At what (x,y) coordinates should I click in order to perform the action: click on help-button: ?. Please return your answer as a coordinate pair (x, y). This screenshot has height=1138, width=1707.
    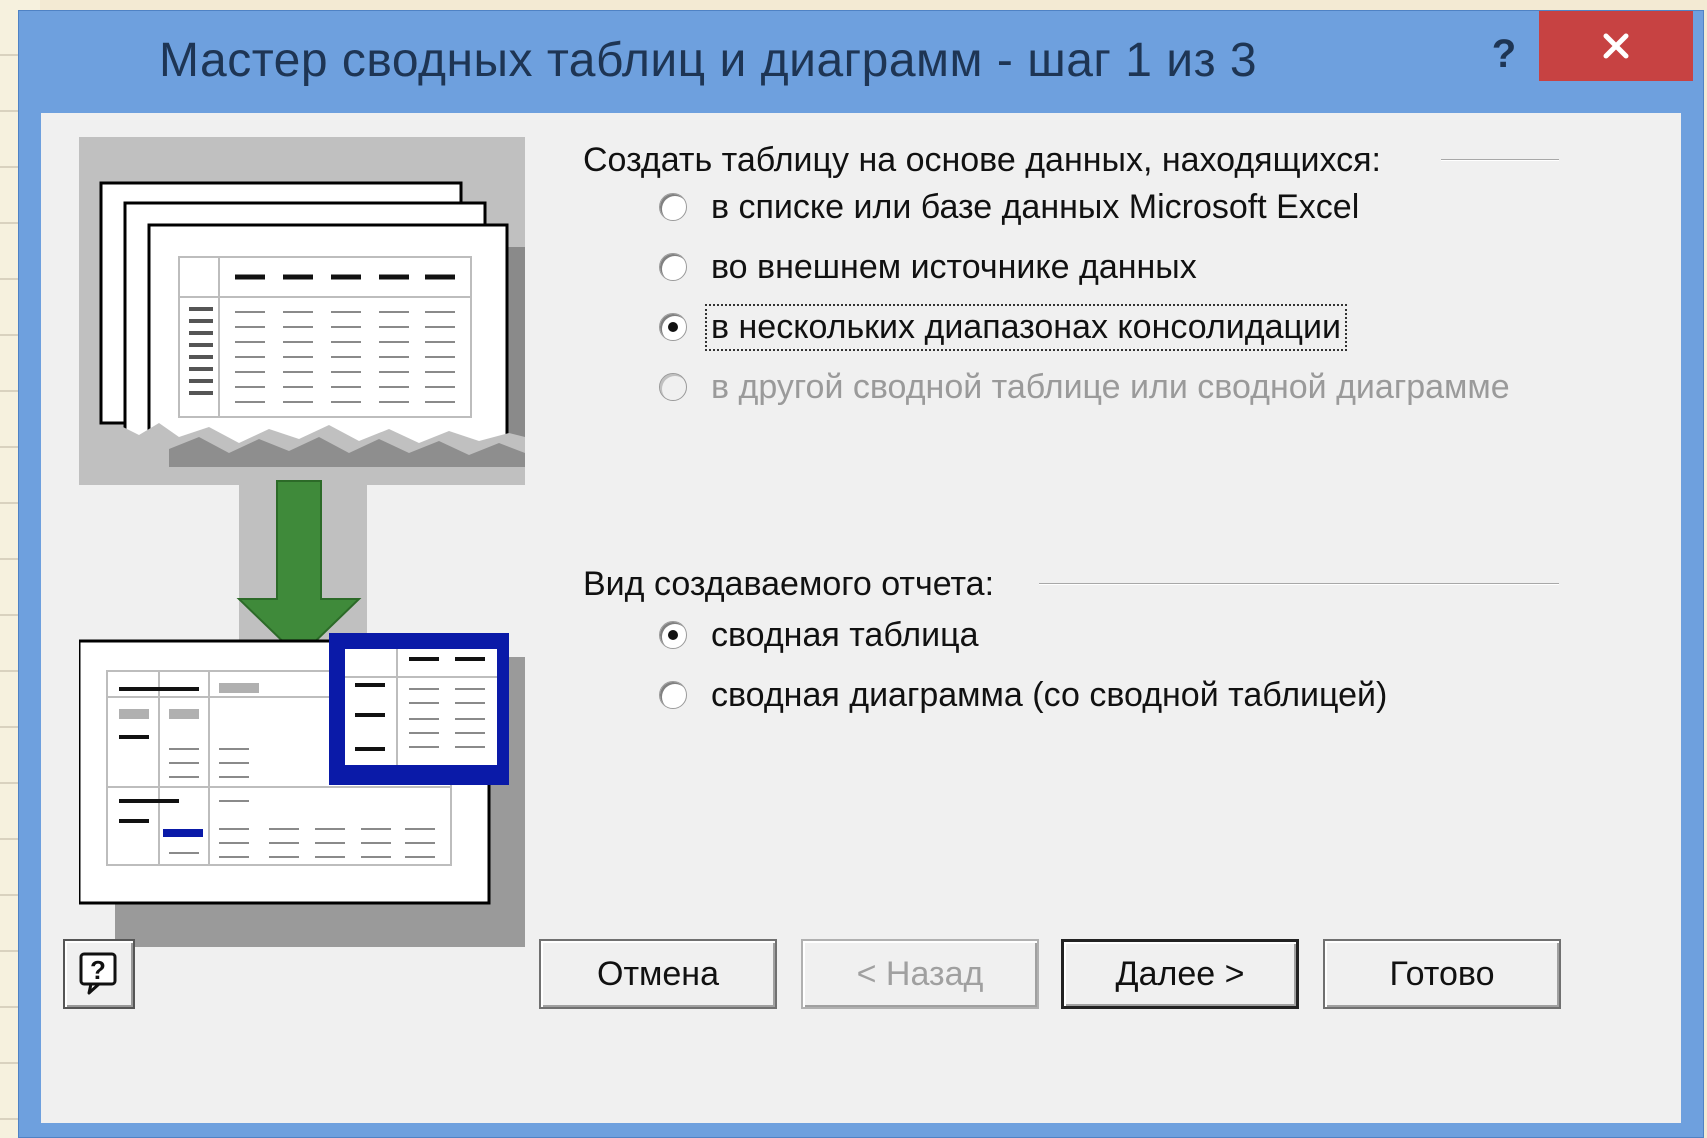
    Looking at the image, I should click on (99, 974).